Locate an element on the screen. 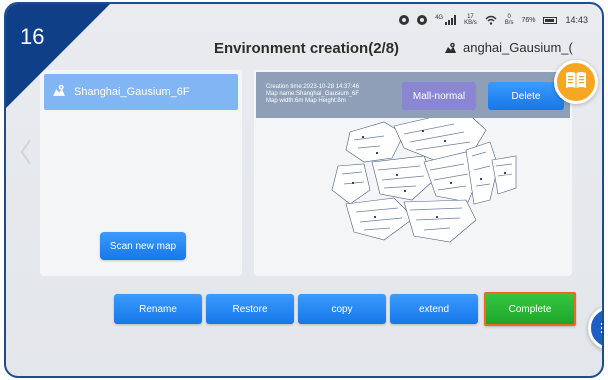 The height and width of the screenshot is (380, 608). book-icon is located at coordinates (576, 82).